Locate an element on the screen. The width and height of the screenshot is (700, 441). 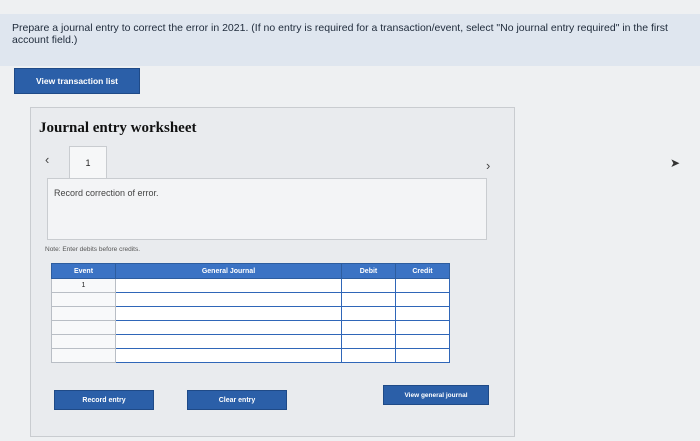
journal-table: Event General Journal Debit Credit 1 is located at coordinates (250, 313).